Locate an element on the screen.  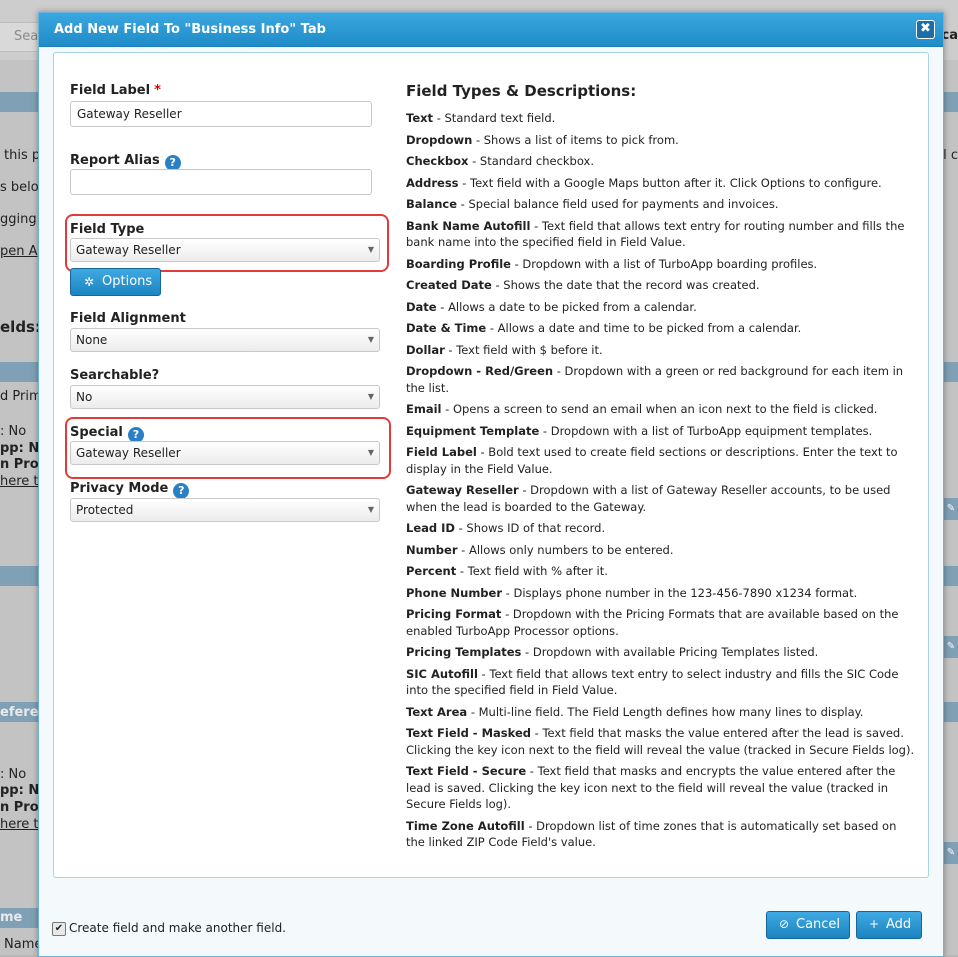
field-type-desc: - Text field with % after it. is located at coordinates (532, 571).